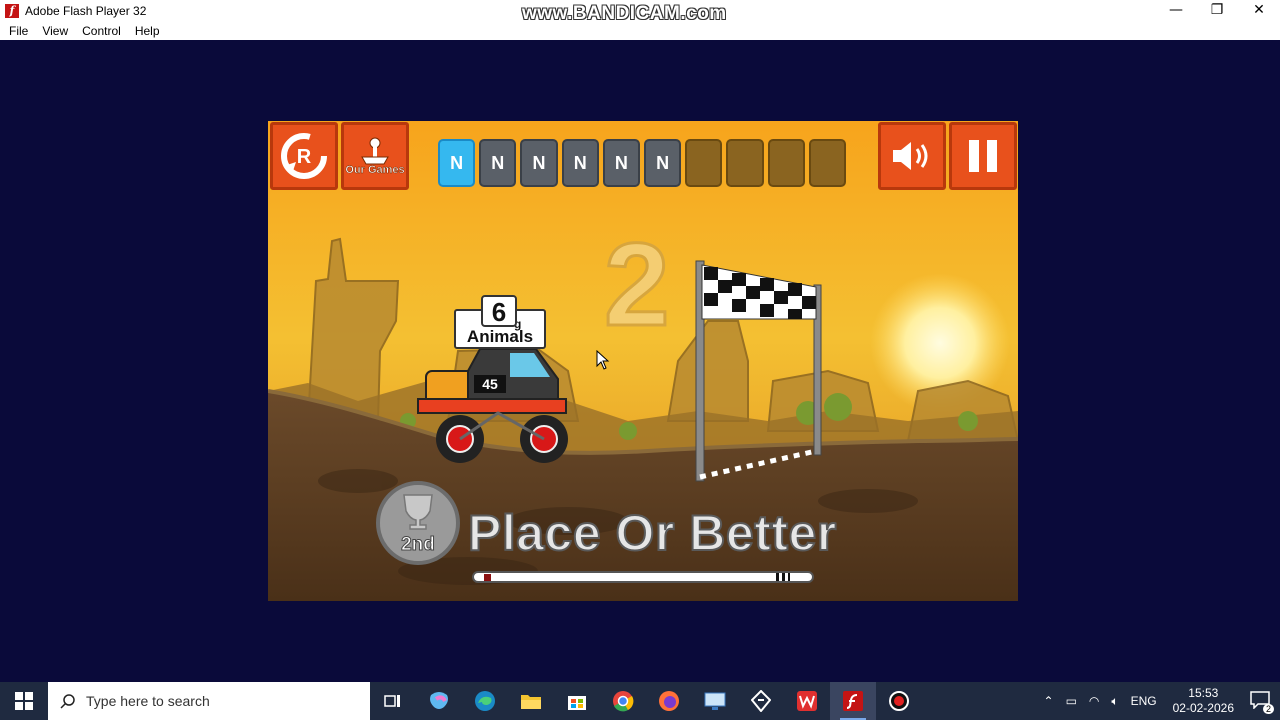 The image size is (1280, 720). What do you see at coordinates (637, 285) in the screenshot?
I see `countdown-number: 2` at bounding box center [637, 285].